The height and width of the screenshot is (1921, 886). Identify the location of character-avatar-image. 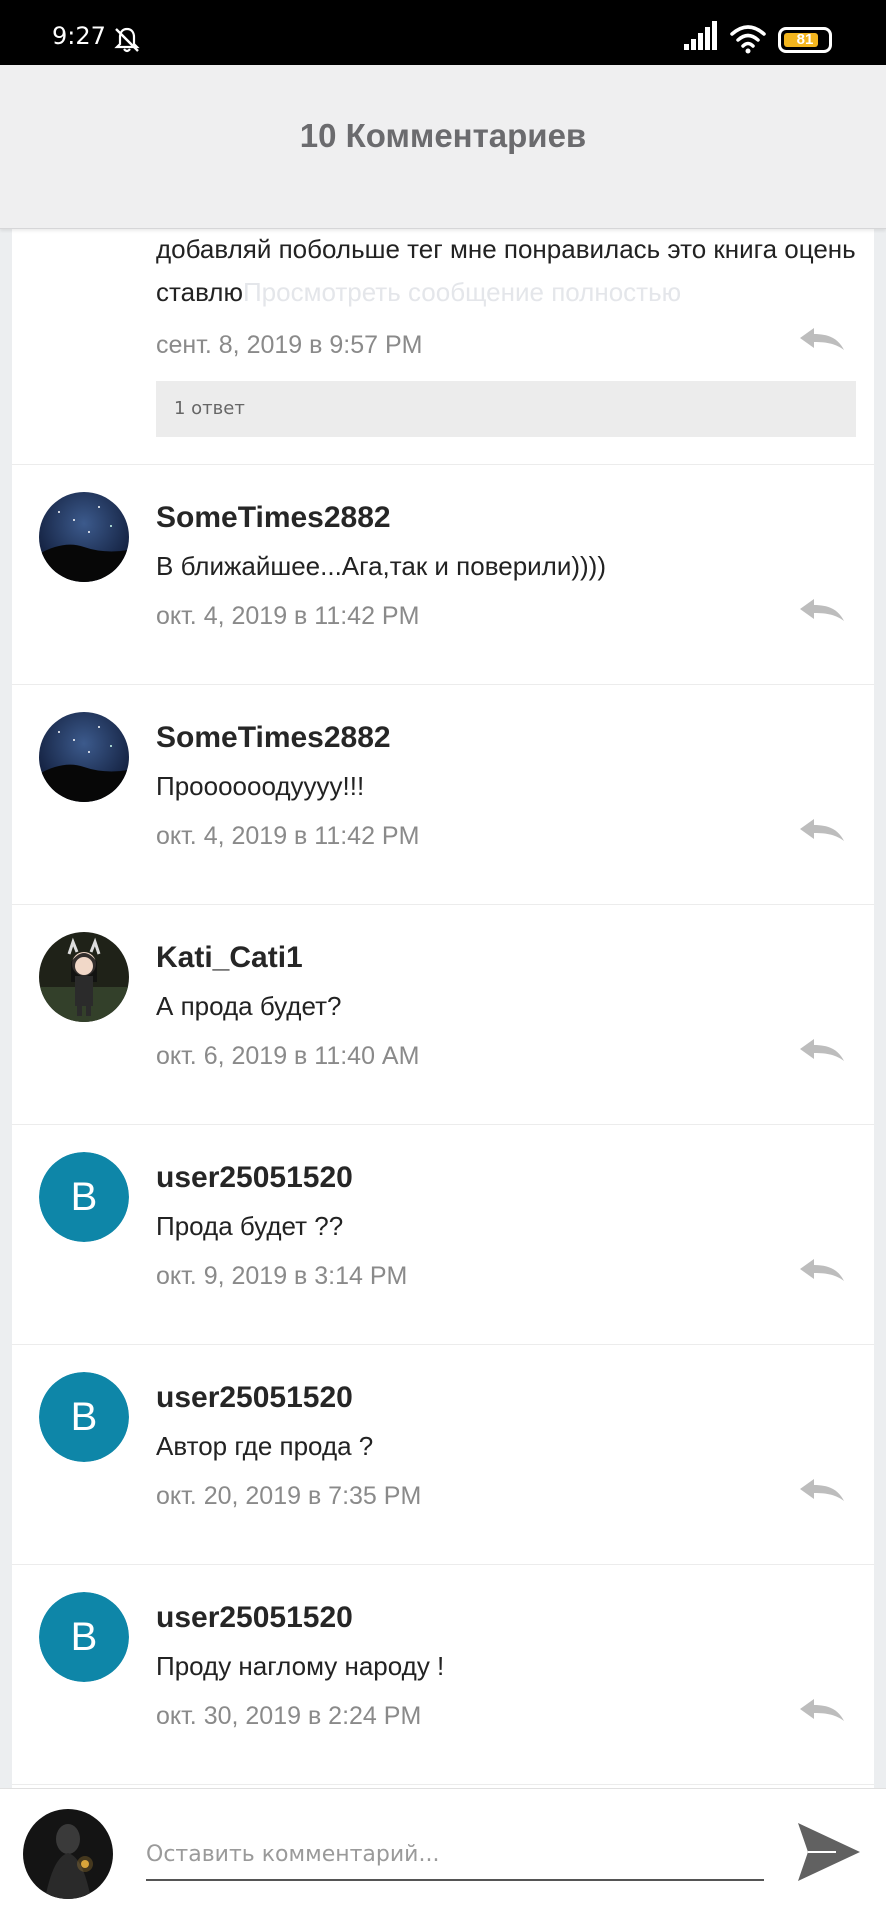
(84, 977).